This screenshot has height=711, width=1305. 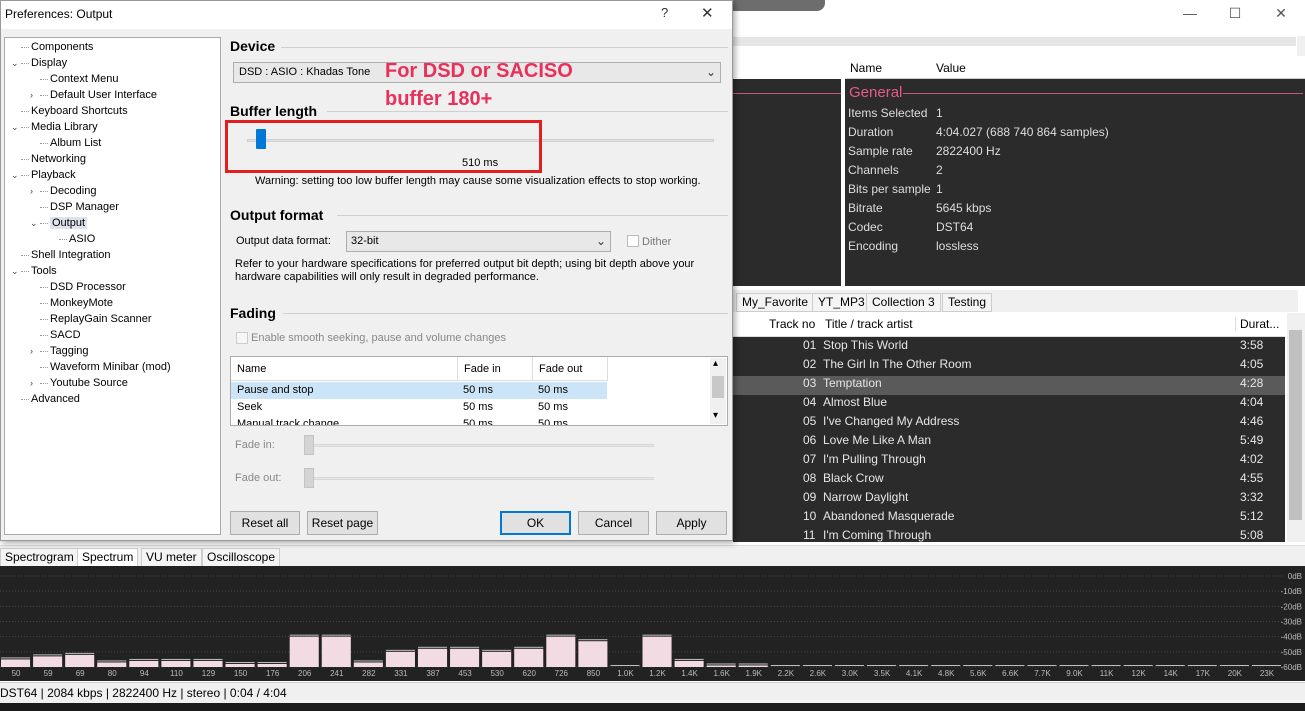 I want to click on frequency-label: 3.0K, so click(x=850, y=673).